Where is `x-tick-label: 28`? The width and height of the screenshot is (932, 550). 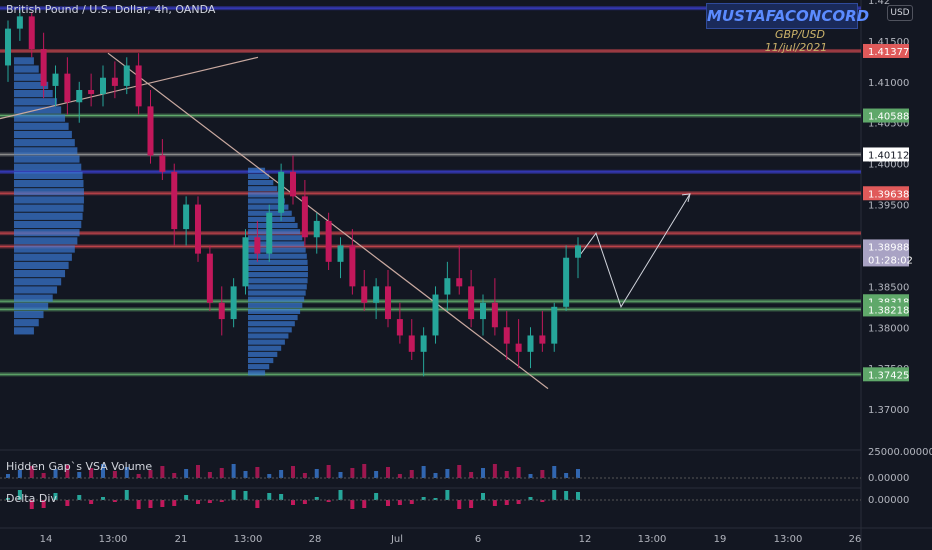
x-tick-label: 28 is located at coordinates (315, 539).